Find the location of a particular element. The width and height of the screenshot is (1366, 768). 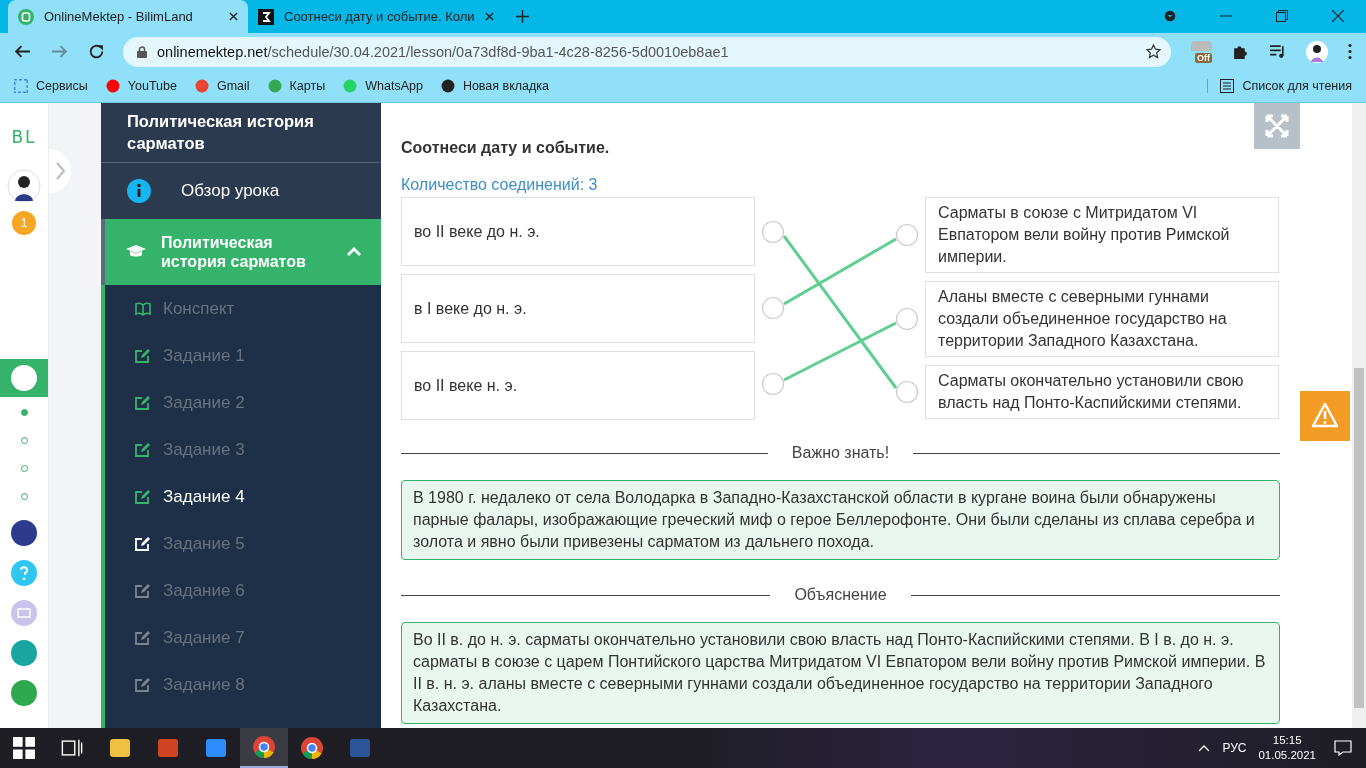

bookmark-link: WhatsApp is located at coordinates (383, 86).